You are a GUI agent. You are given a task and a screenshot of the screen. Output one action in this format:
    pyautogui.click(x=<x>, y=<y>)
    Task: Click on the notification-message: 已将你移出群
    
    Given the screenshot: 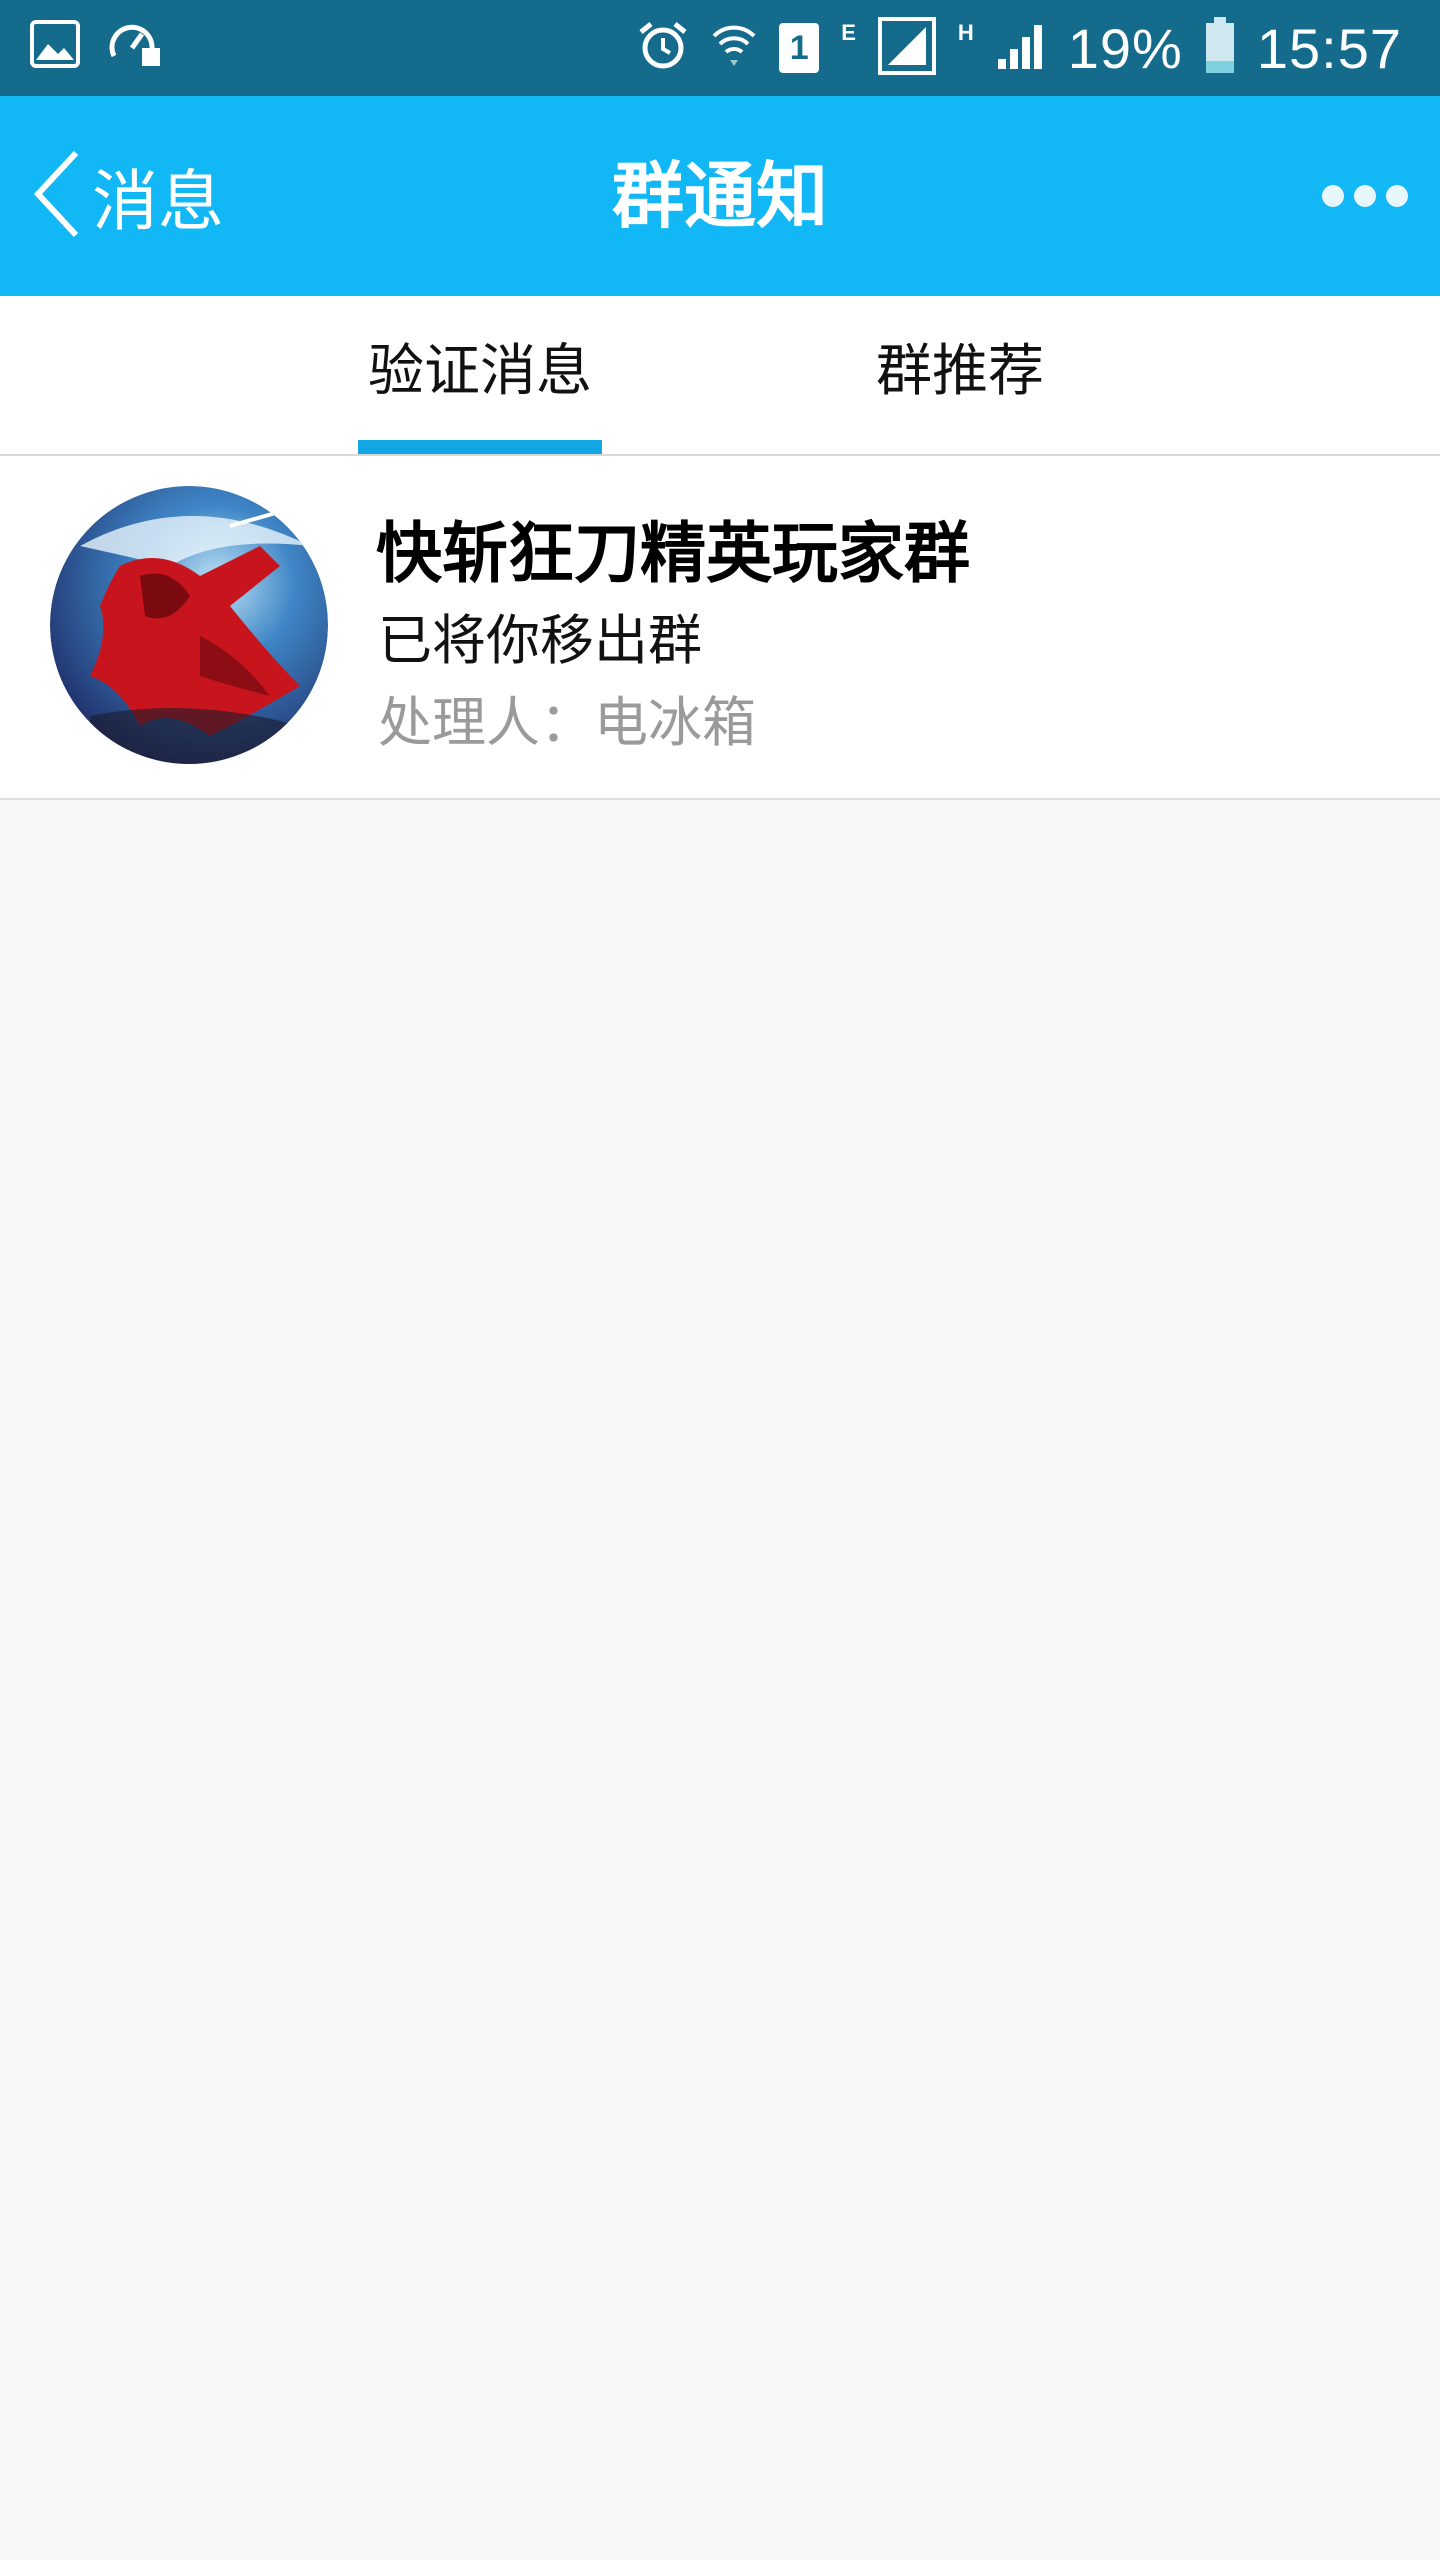 What is the action you would take?
    pyautogui.click(x=540, y=640)
    